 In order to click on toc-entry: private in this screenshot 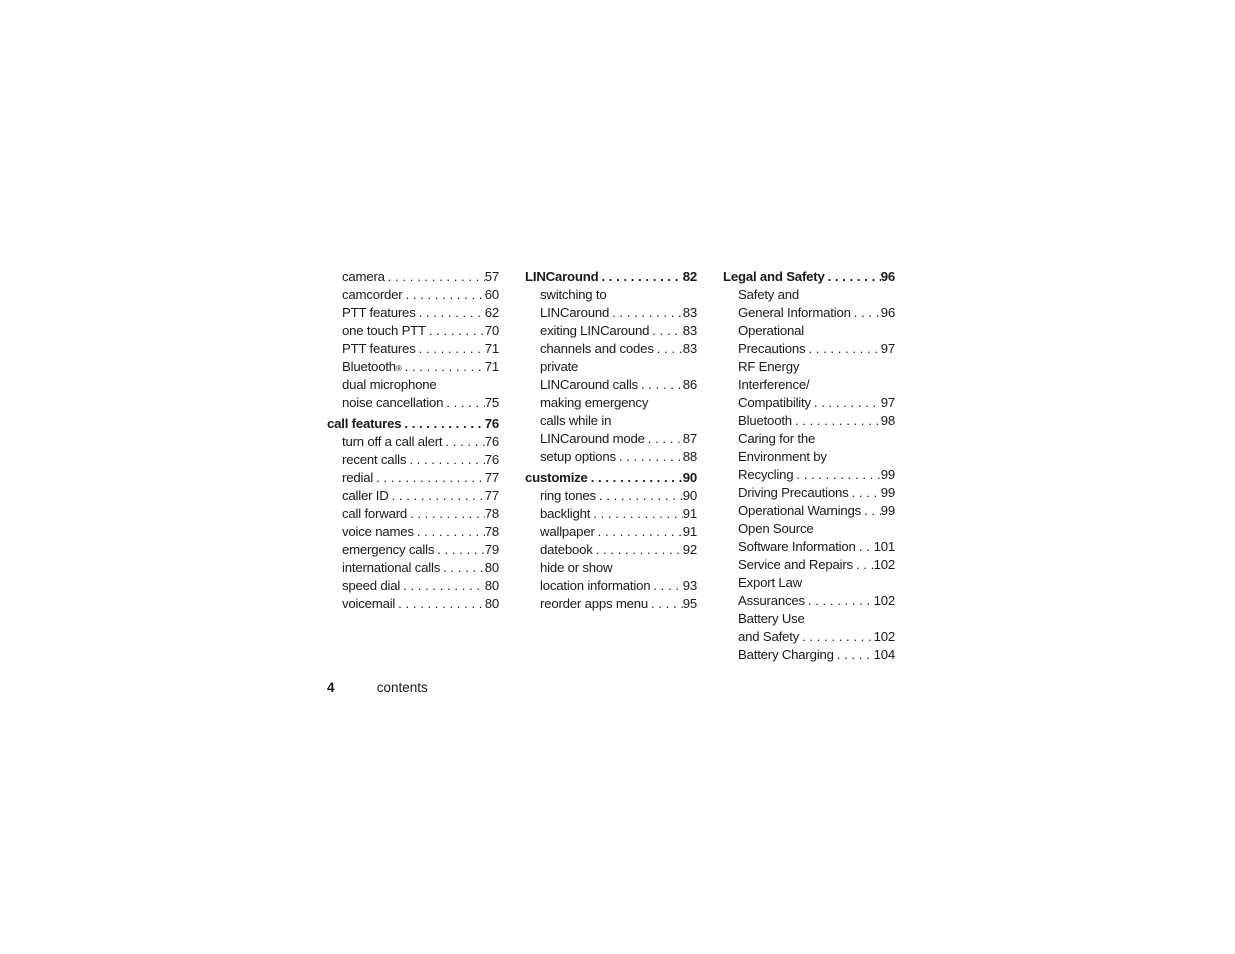, I will do `click(611, 367)`.